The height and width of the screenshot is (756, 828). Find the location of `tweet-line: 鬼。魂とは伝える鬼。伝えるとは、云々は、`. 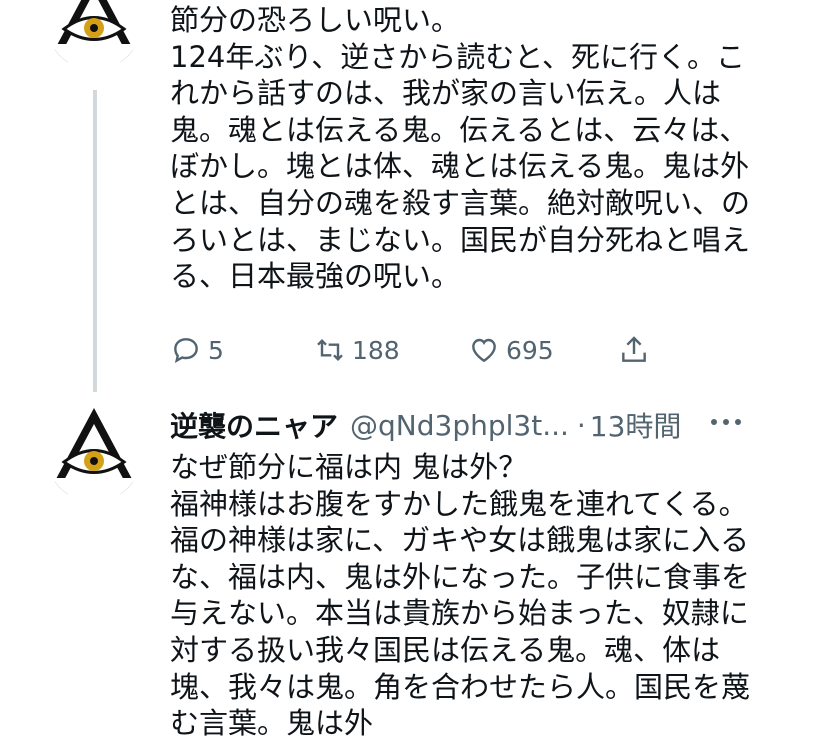

tweet-line: 鬼。魂とは伝える鬼。伝えるとは、云々は、 is located at coordinates (459, 129).